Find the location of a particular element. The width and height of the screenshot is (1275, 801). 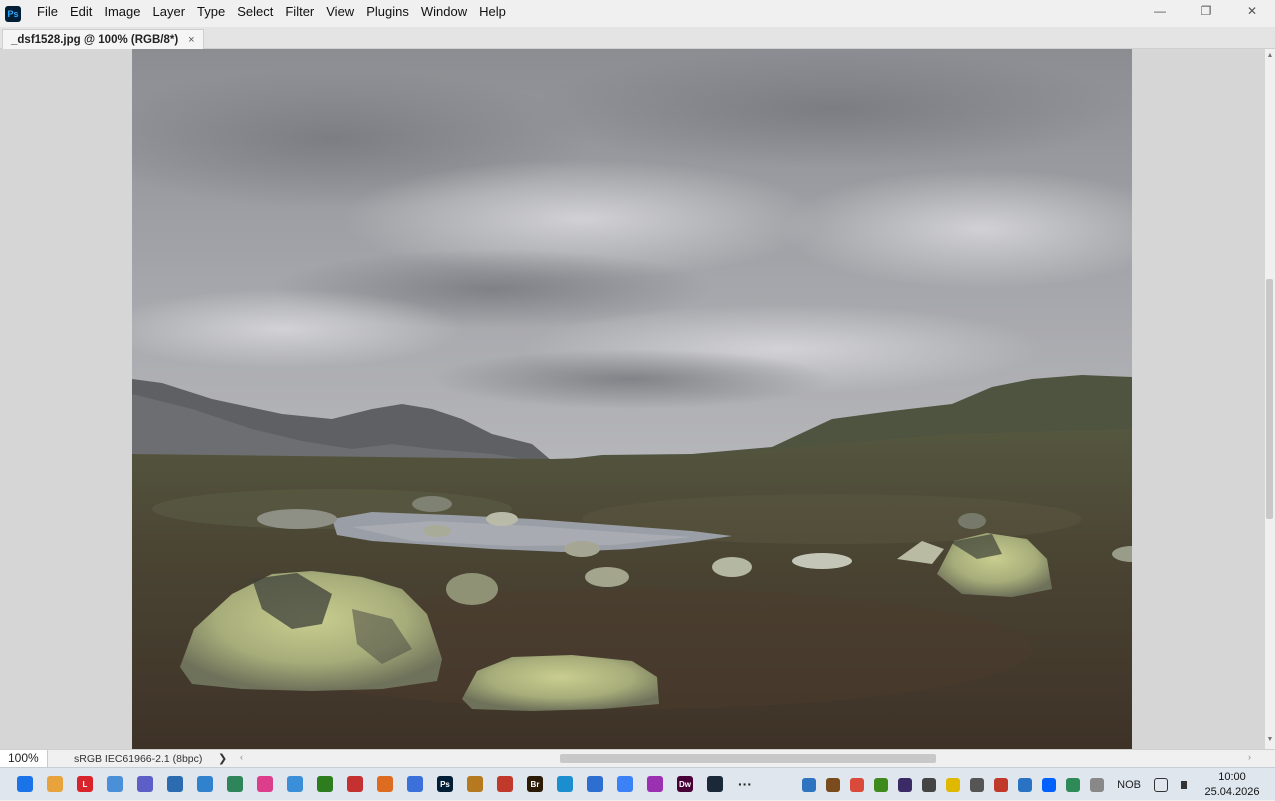

purple-circle-app-icon-glyph is located at coordinates (655, 784).